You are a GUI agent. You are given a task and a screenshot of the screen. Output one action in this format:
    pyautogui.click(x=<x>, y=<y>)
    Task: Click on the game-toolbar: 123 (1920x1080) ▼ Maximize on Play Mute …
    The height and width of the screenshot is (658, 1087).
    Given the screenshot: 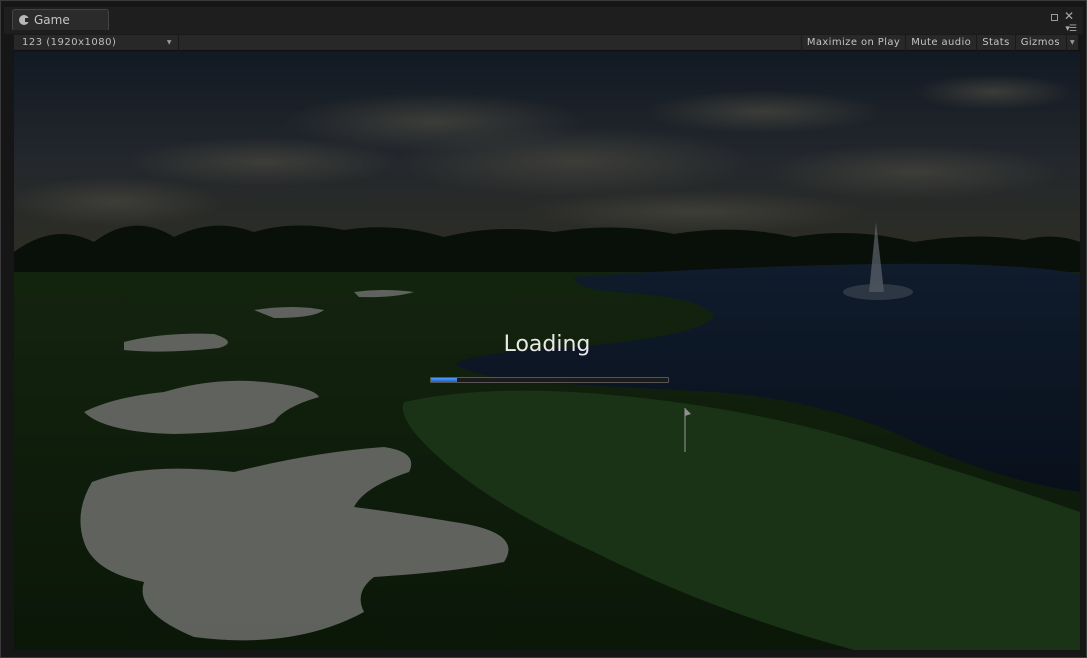 What is the action you would take?
    pyautogui.click(x=546, y=42)
    